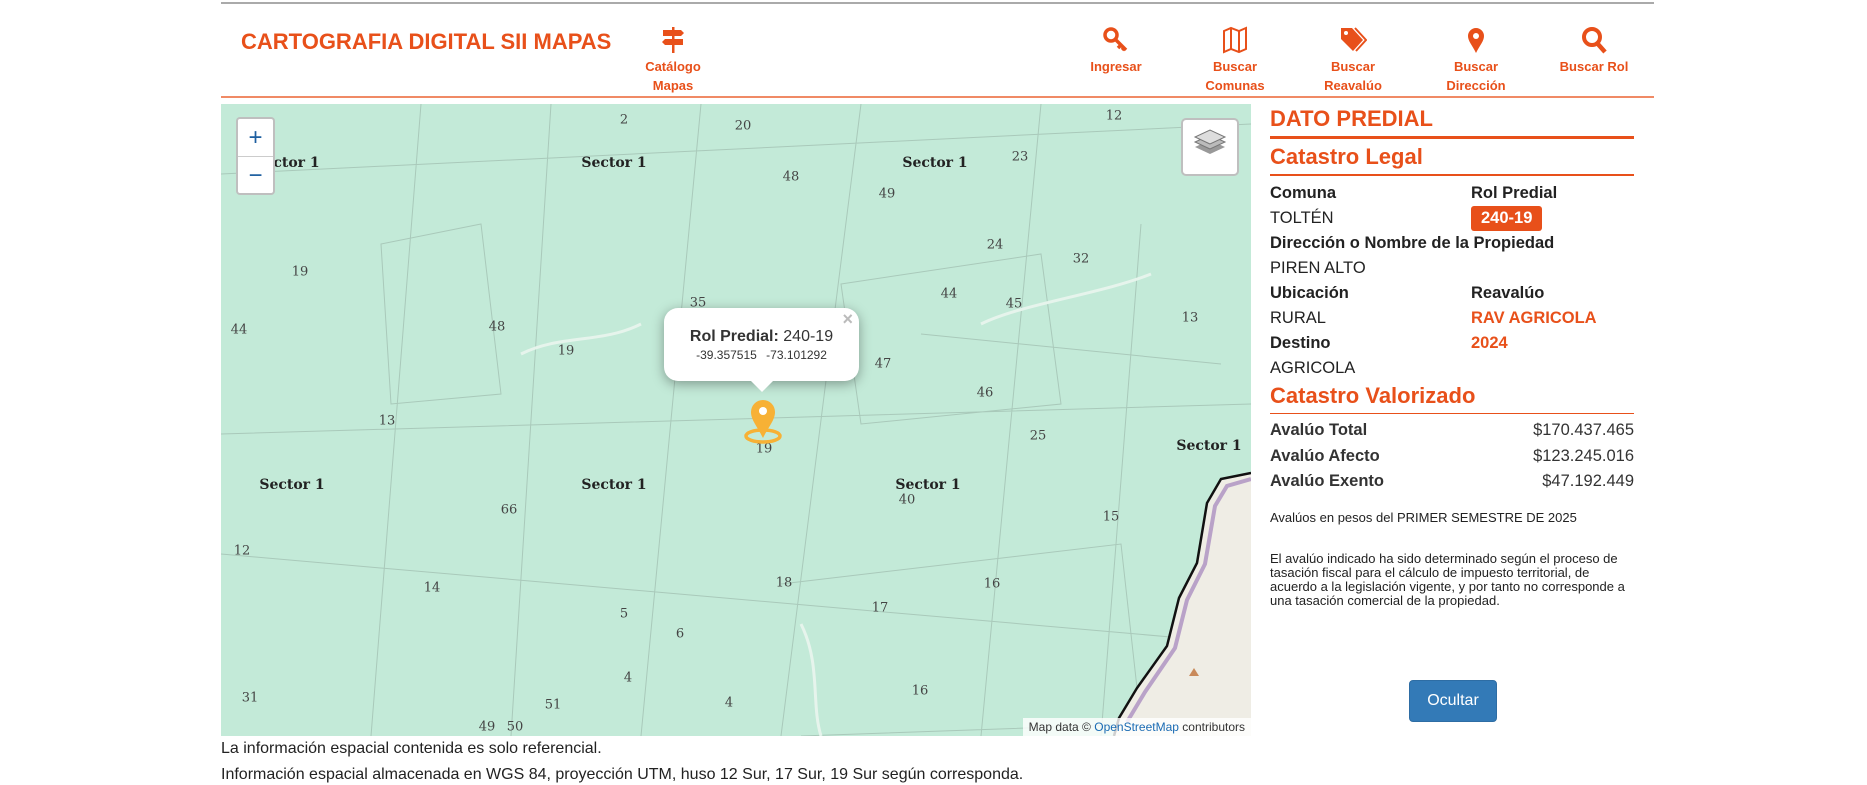 Image resolution: width=1867 pixels, height=785 pixels. What do you see at coordinates (1115, 39) in the screenshot?
I see `key-icon` at bounding box center [1115, 39].